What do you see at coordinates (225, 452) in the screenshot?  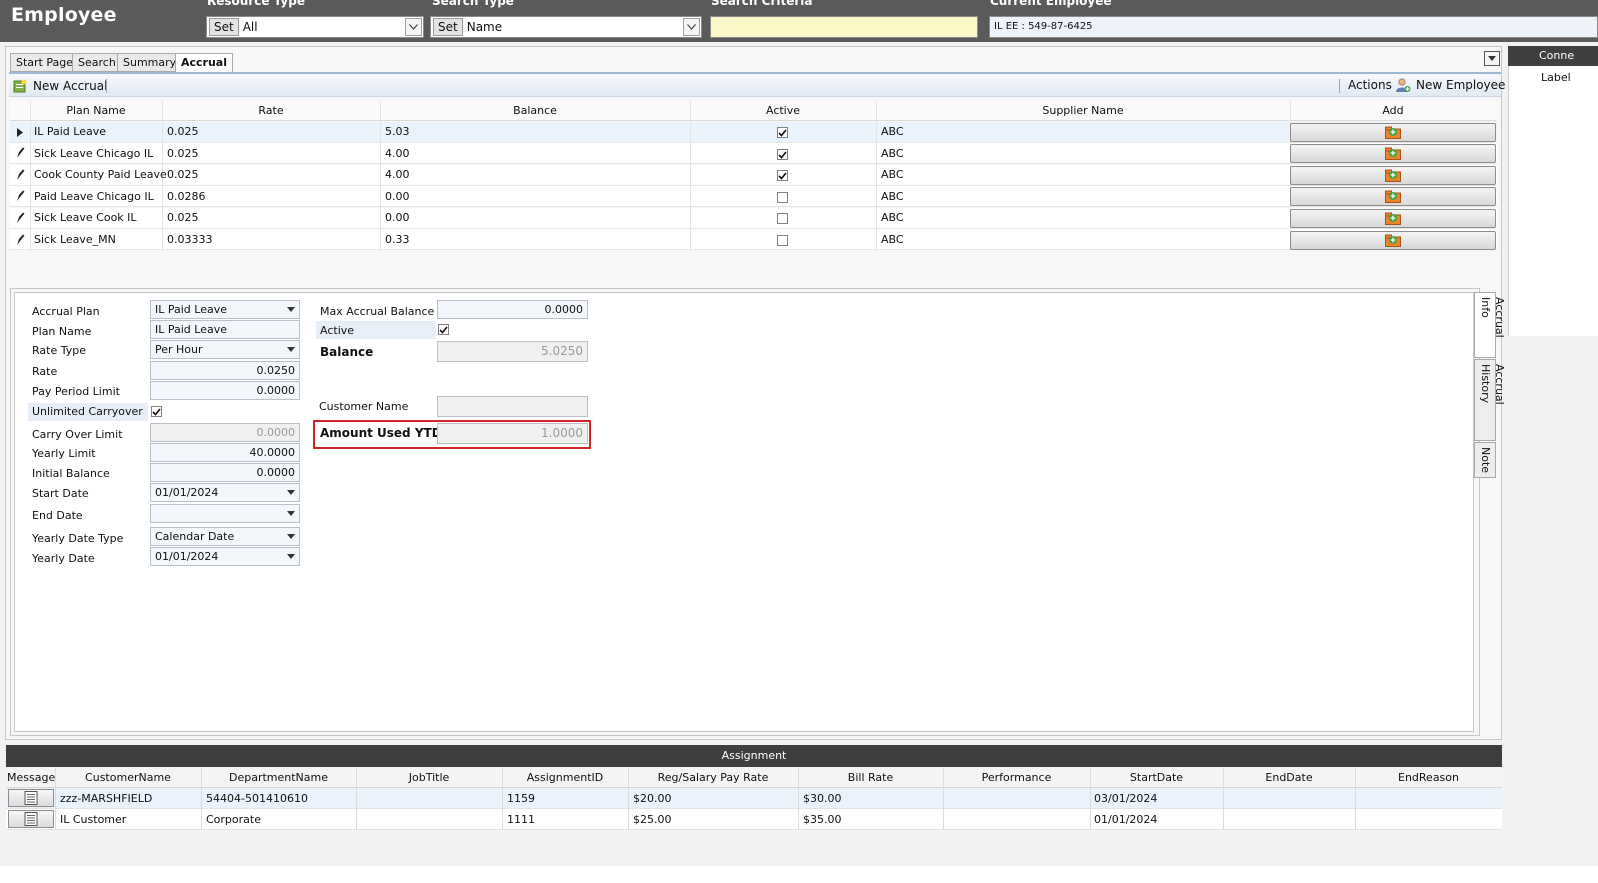 I see `yearly-limit-field: 40.0000` at bounding box center [225, 452].